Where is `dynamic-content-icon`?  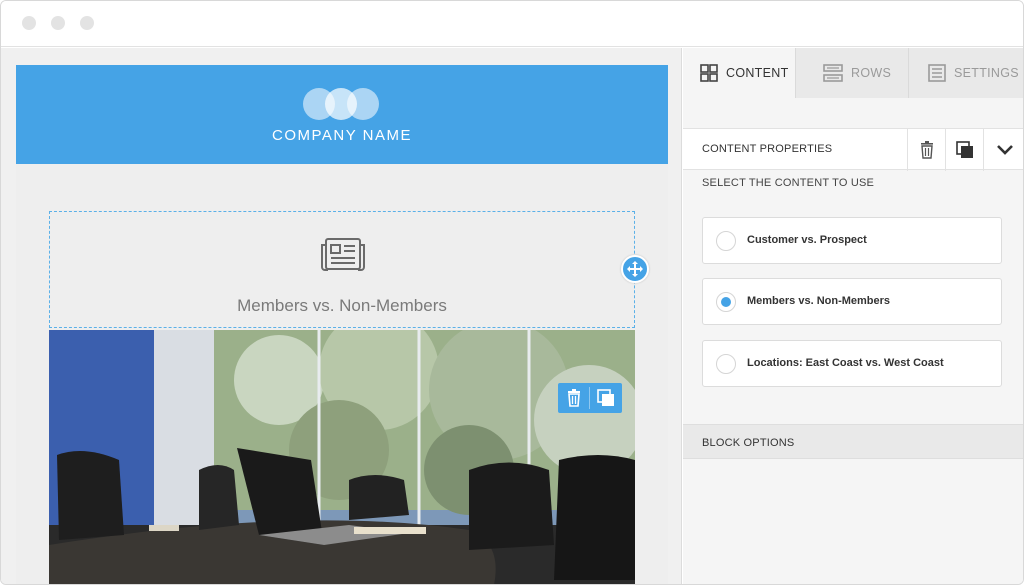
dynamic-content-icon is located at coordinates (343, 254).